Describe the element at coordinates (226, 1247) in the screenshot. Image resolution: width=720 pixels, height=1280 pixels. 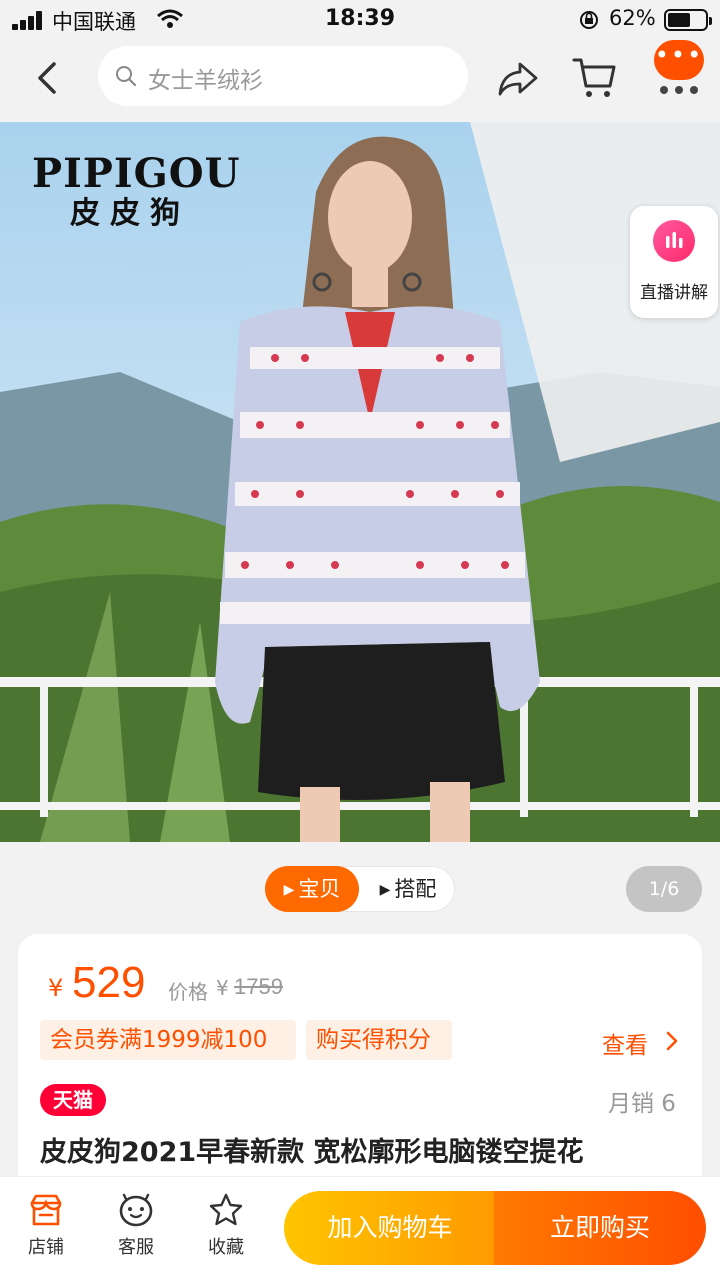
I see `favorite-label: 收藏` at that location.